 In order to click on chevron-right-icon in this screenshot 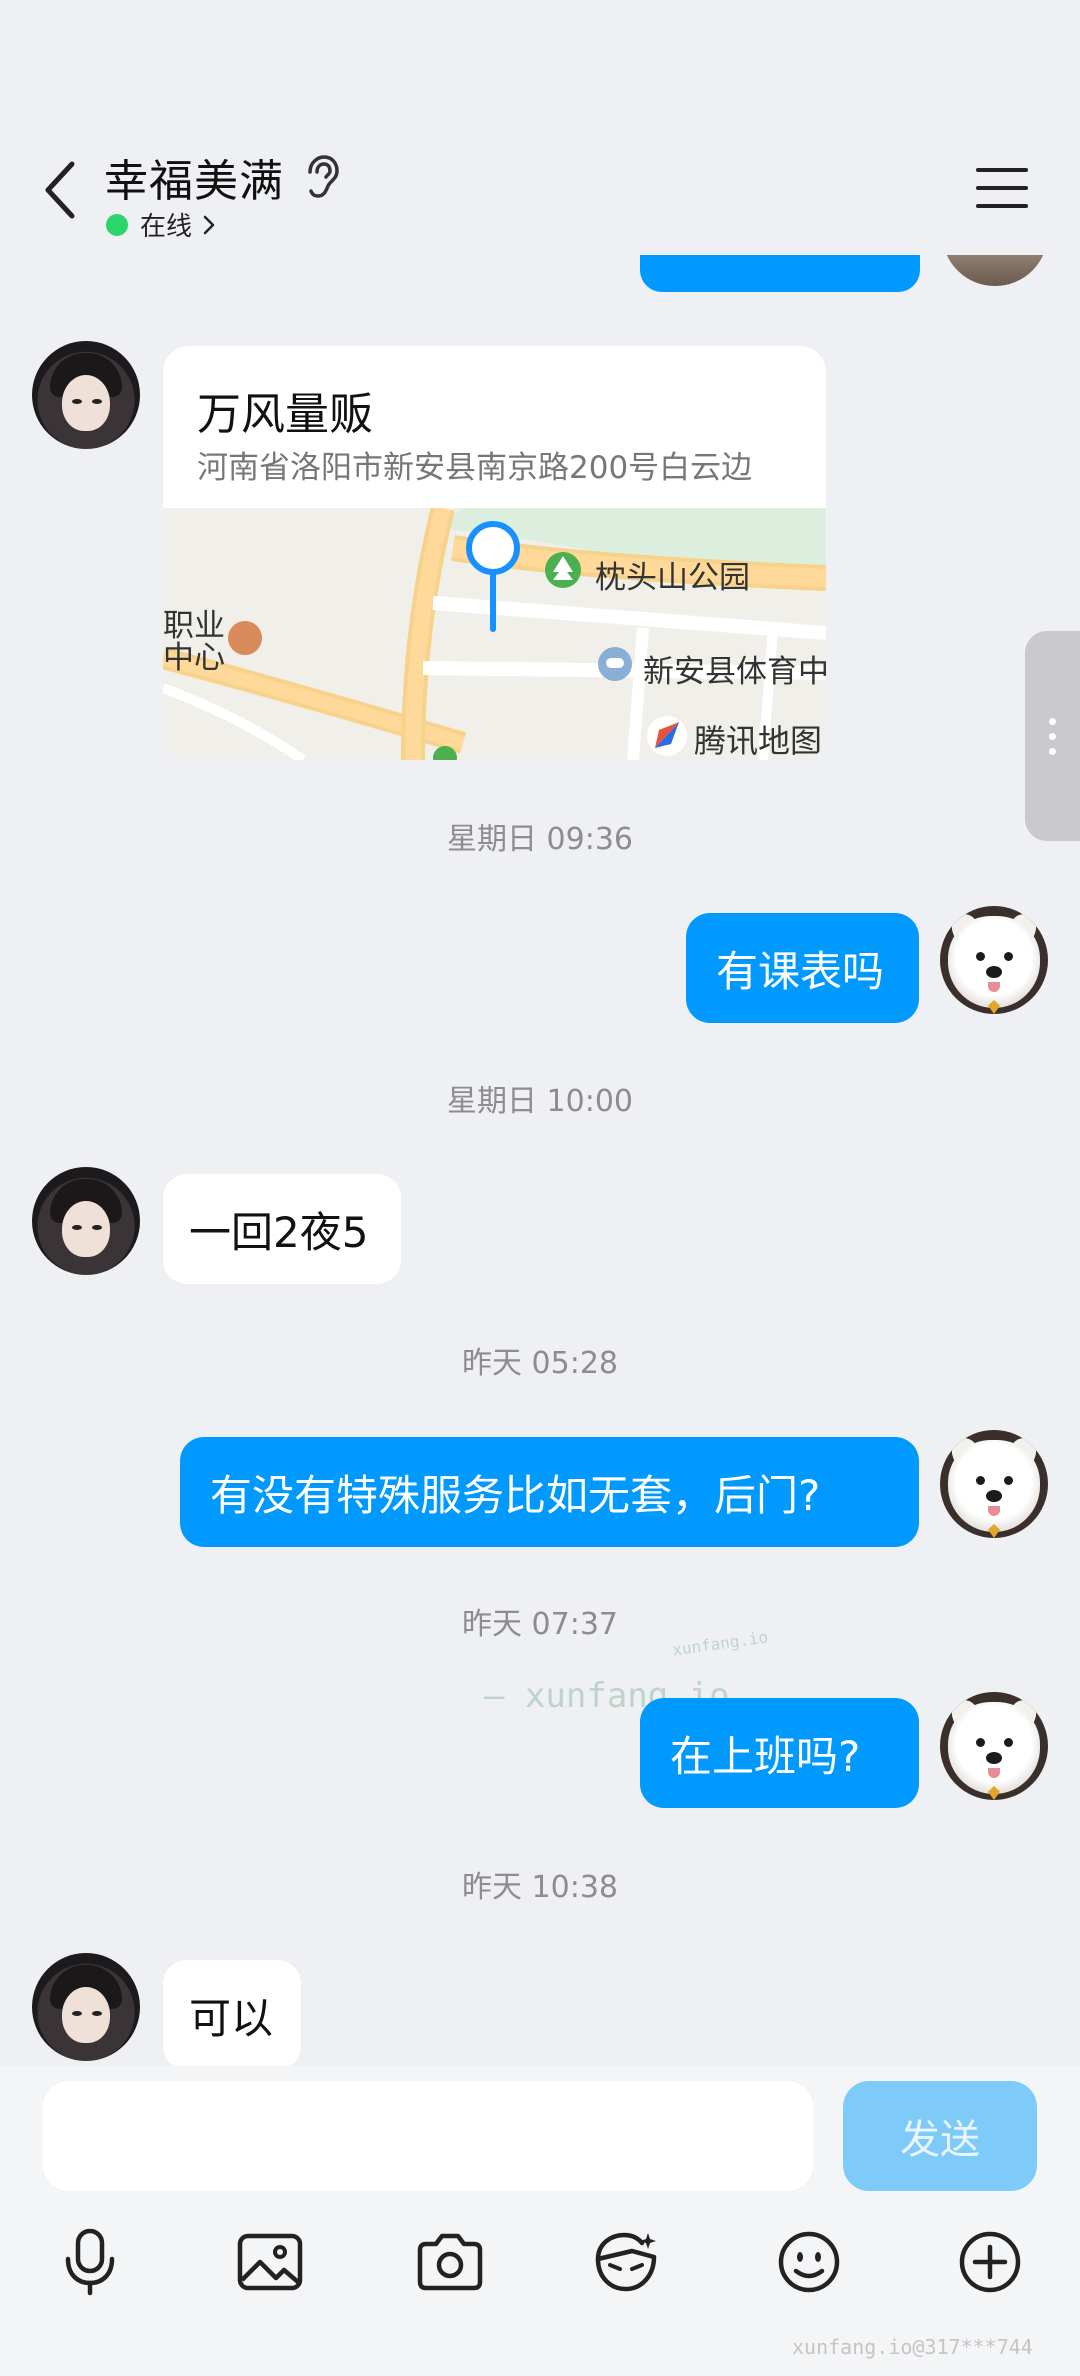, I will do `click(209, 224)`.